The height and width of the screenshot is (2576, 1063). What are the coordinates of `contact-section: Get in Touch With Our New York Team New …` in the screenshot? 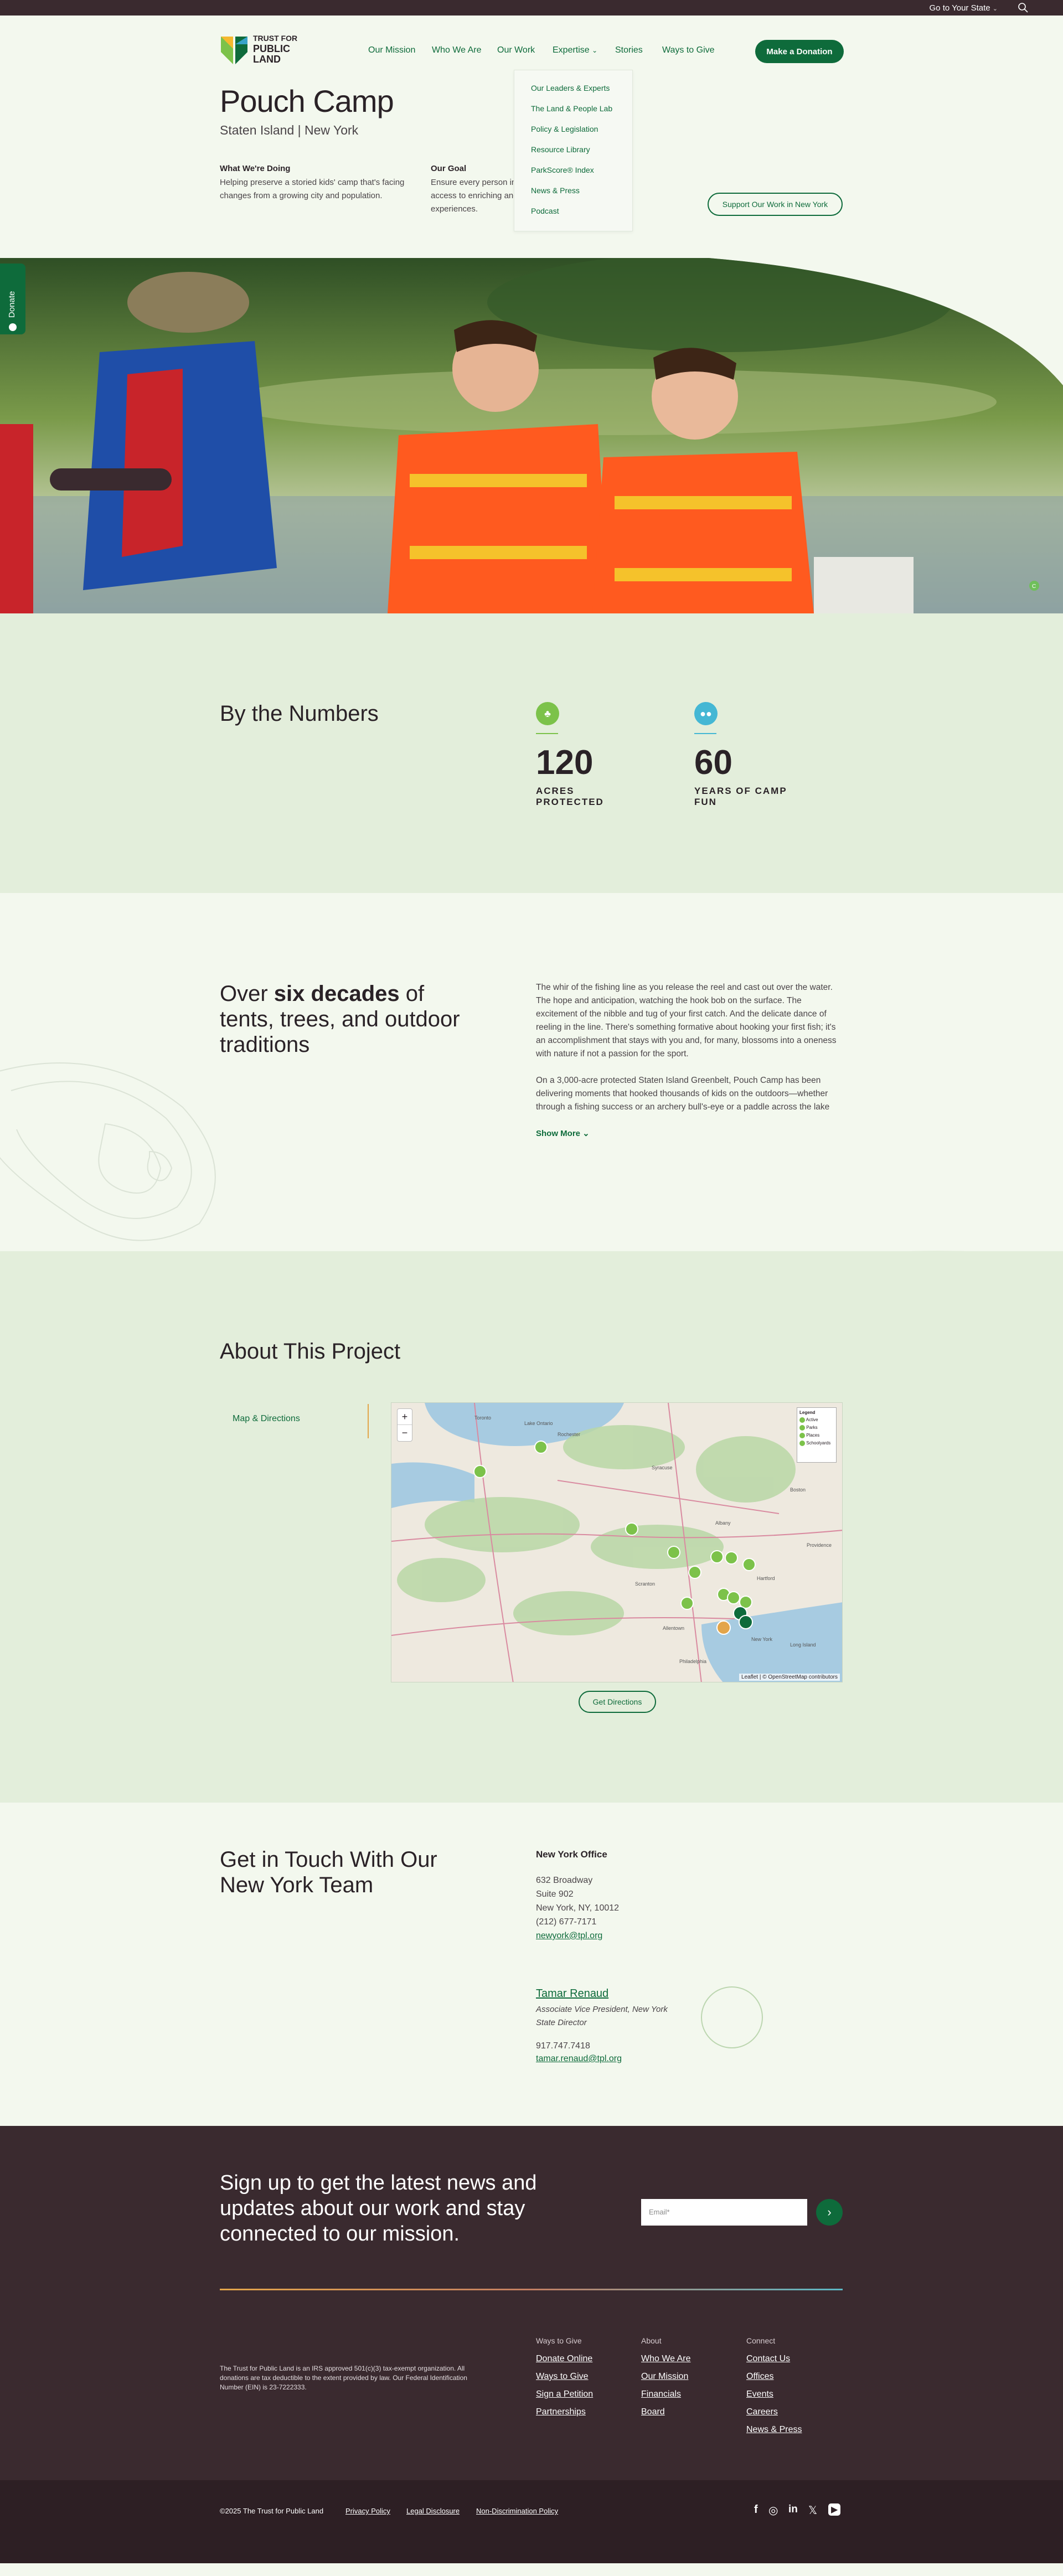 It's located at (531, 1964).